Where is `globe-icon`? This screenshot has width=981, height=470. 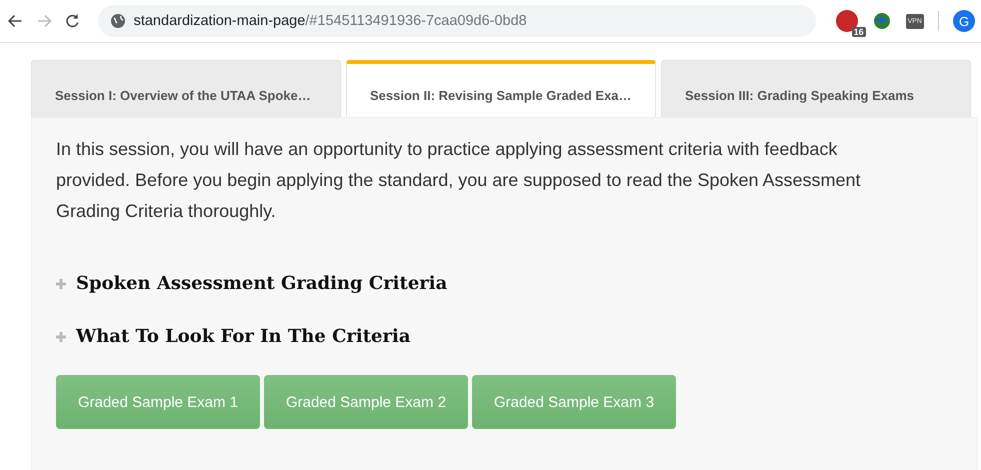
globe-icon is located at coordinates (118, 21).